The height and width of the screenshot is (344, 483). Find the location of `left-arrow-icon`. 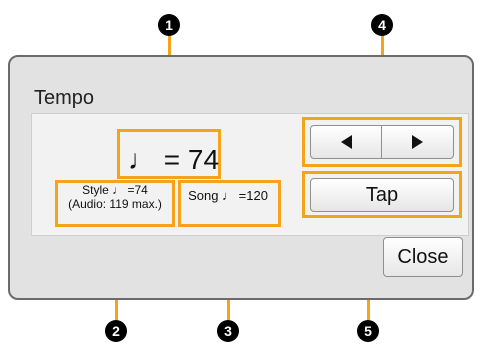

left-arrow-icon is located at coordinates (346, 142).